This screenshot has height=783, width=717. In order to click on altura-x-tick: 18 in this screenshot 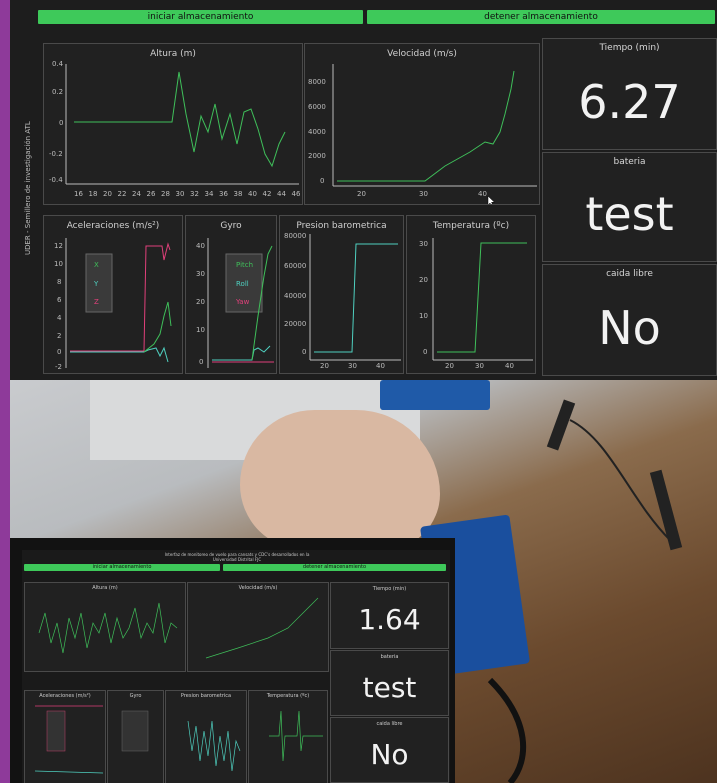, I will do `click(93, 194)`.